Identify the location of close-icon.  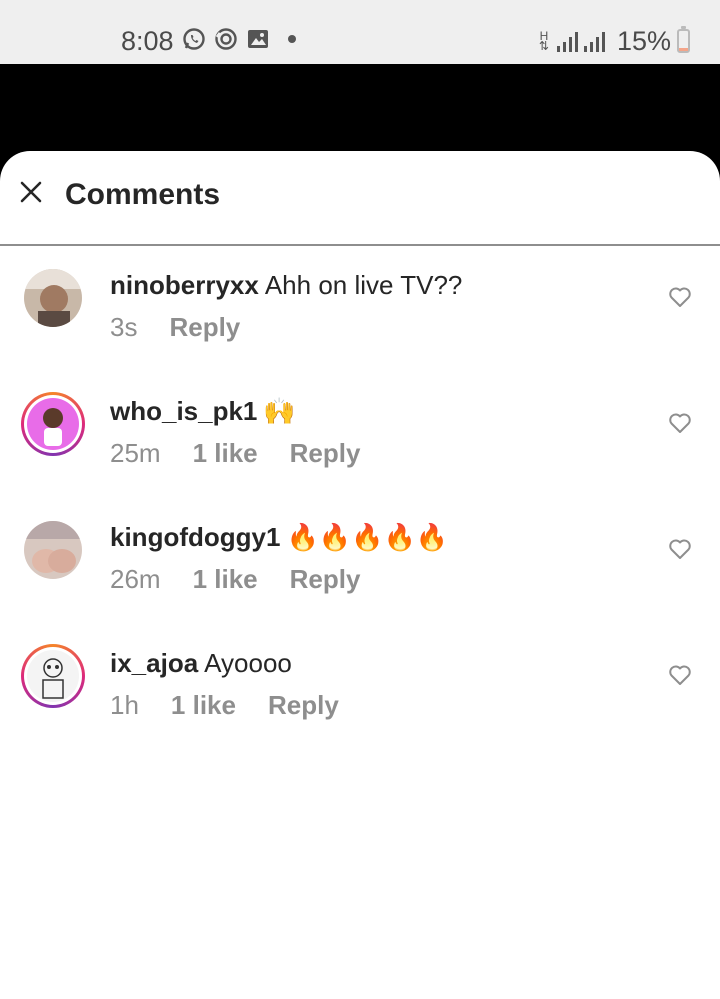
(31, 192).